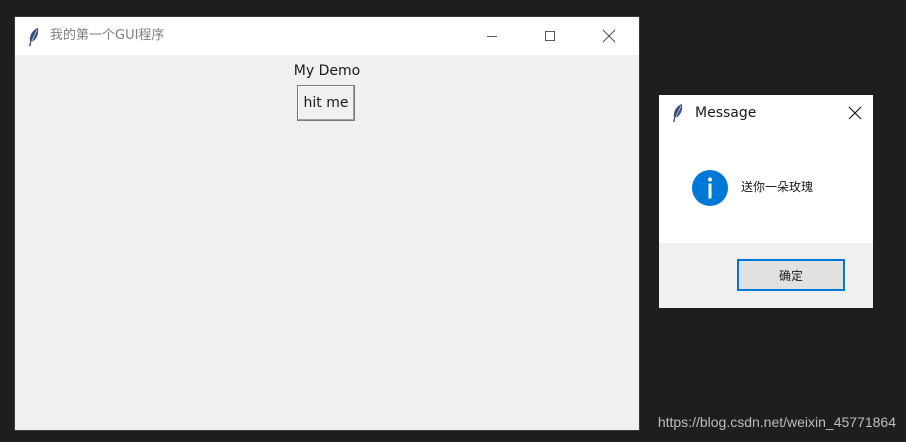 Image resolution: width=906 pixels, height=442 pixels. What do you see at coordinates (726, 113) in the screenshot?
I see `dialog-title: Message` at bounding box center [726, 113].